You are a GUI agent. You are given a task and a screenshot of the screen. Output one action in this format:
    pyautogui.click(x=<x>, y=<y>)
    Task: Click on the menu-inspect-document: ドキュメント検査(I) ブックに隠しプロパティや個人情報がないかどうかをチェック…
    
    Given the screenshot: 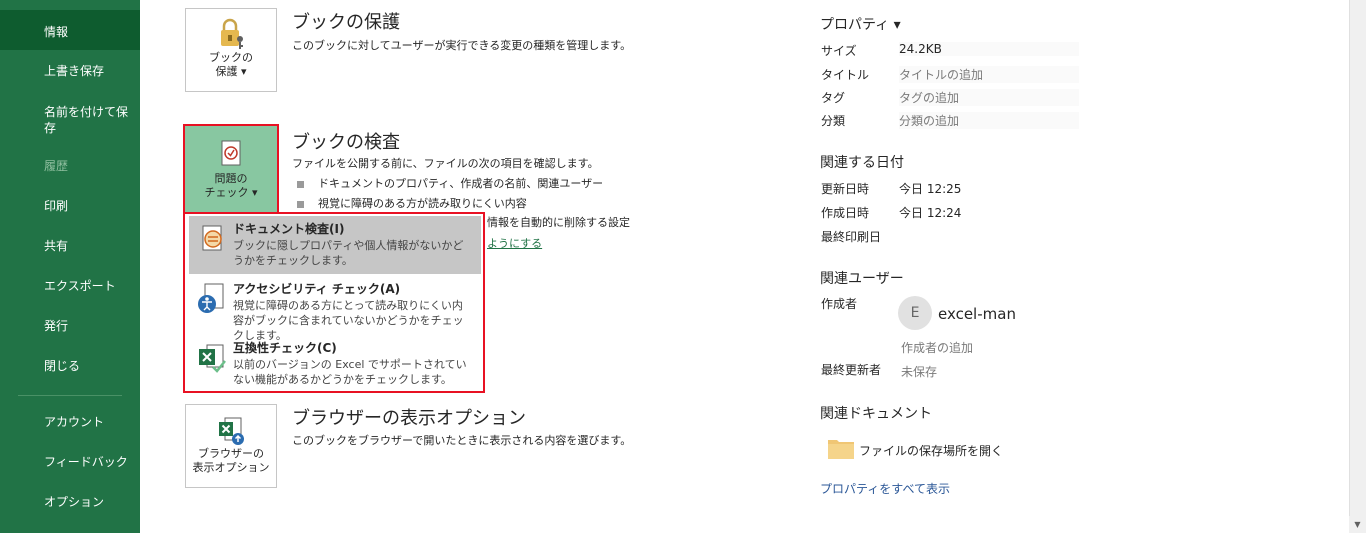 What is the action you would take?
    pyautogui.click(x=335, y=245)
    